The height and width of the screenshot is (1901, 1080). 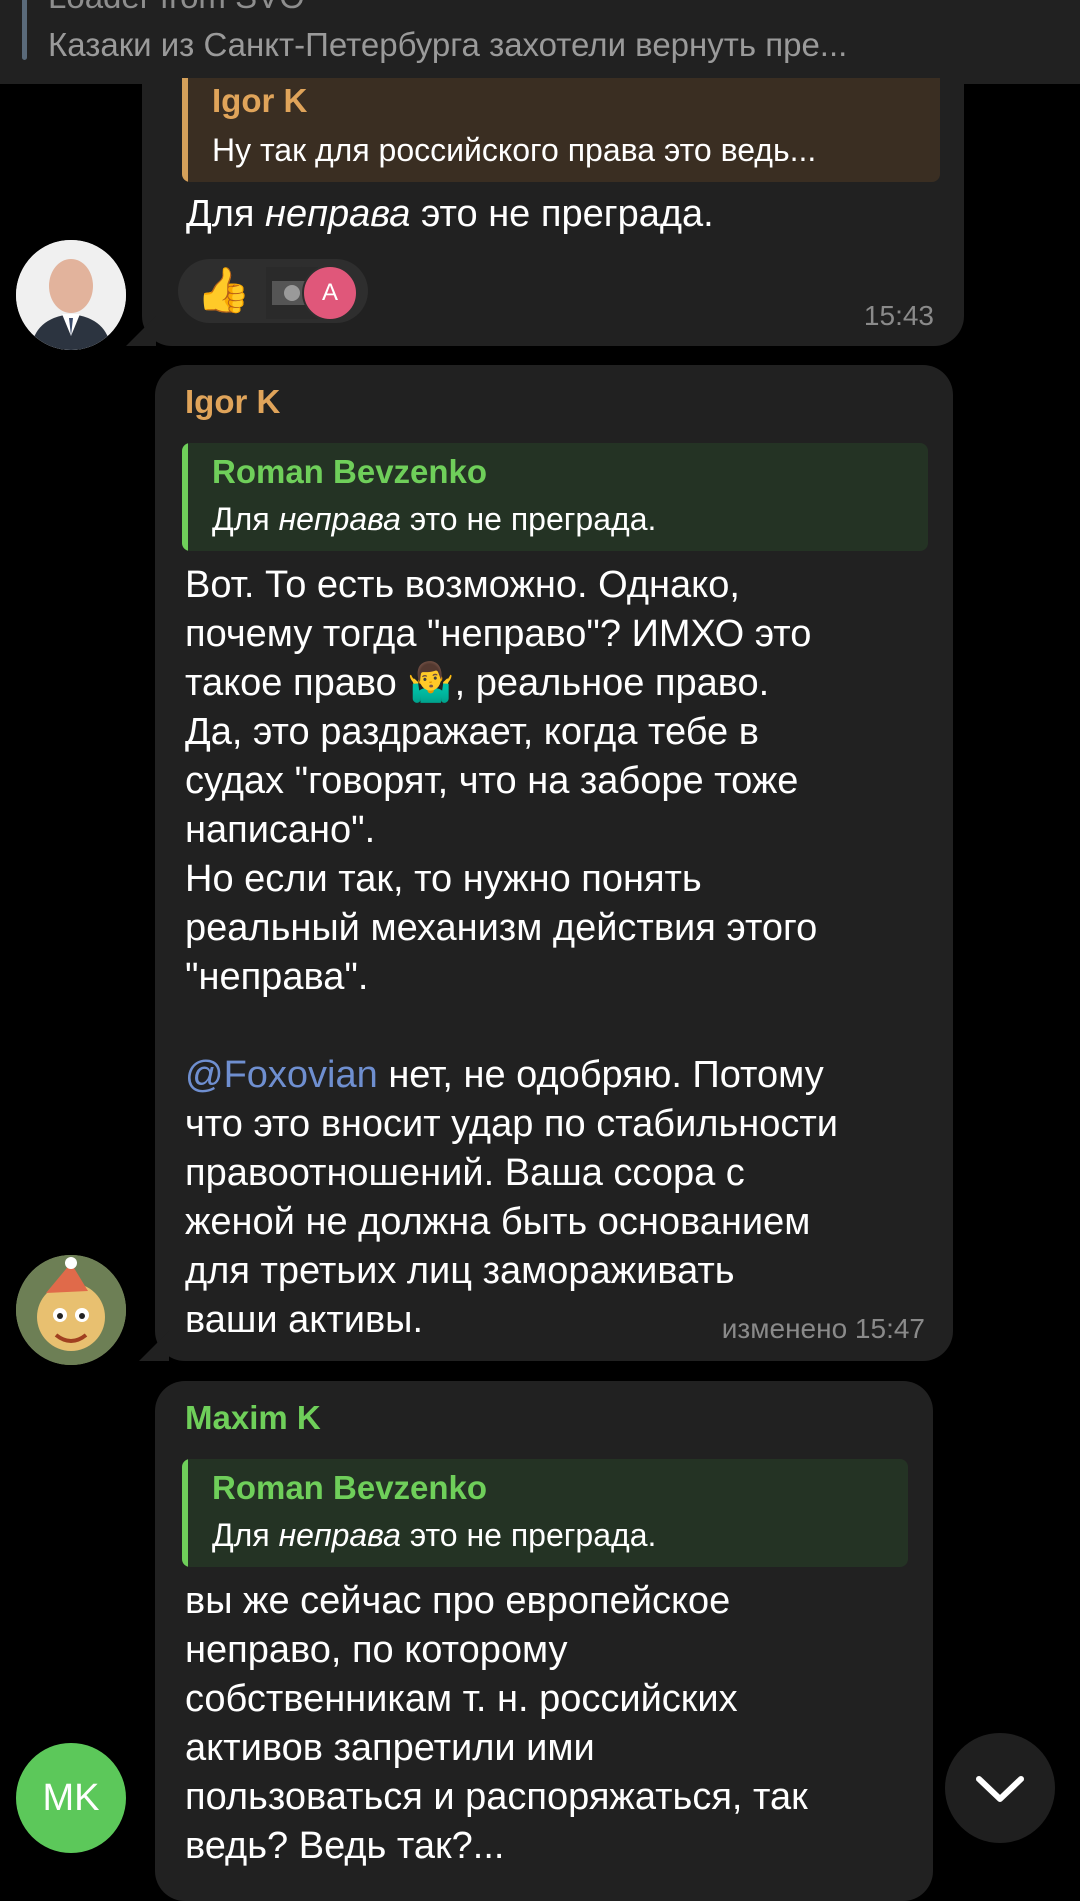 I want to click on message-time: 15:43, so click(x=898, y=315).